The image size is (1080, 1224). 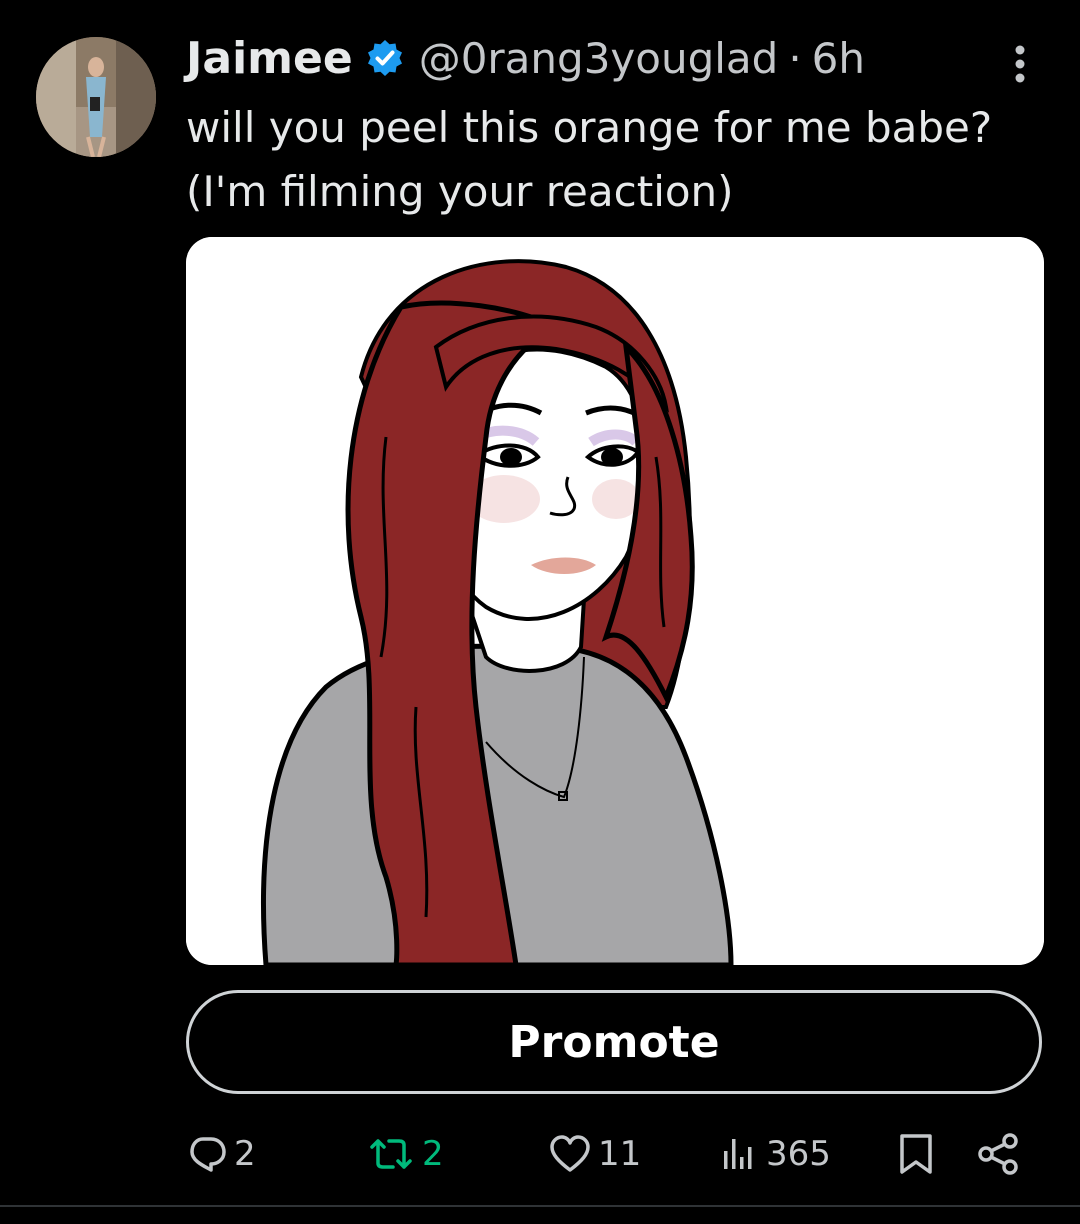 I want to click on tweet-header: Jaimee @0rang3youglad · 6h, so click(x=525, y=58).